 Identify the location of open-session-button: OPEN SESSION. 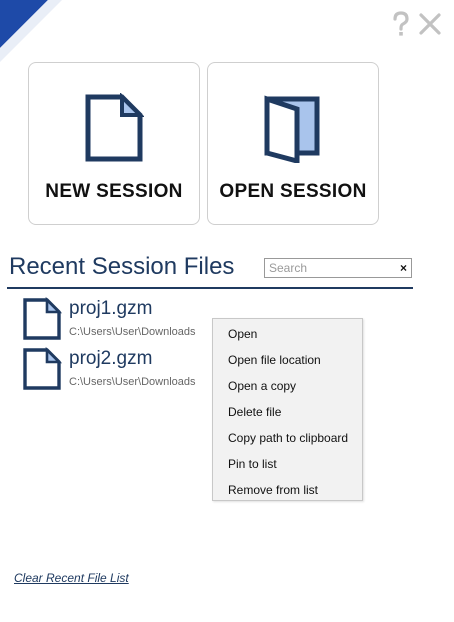
(293, 143).